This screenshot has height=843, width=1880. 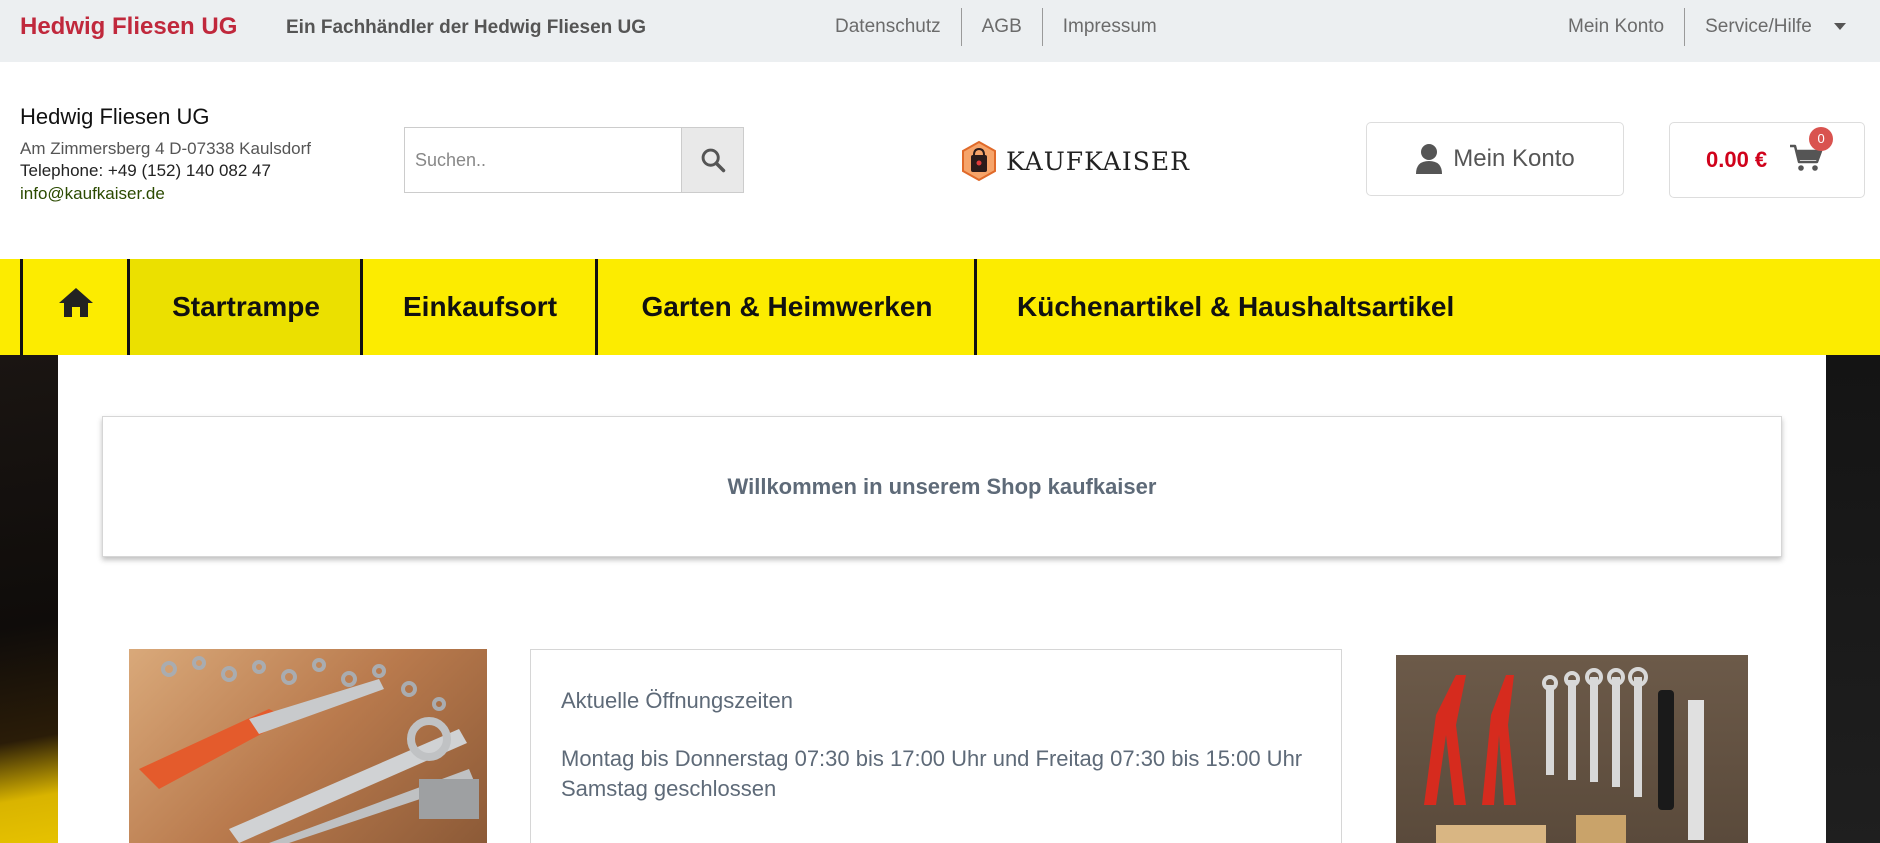 I want to click on tools-image-right, so click(x=1572, y=749).